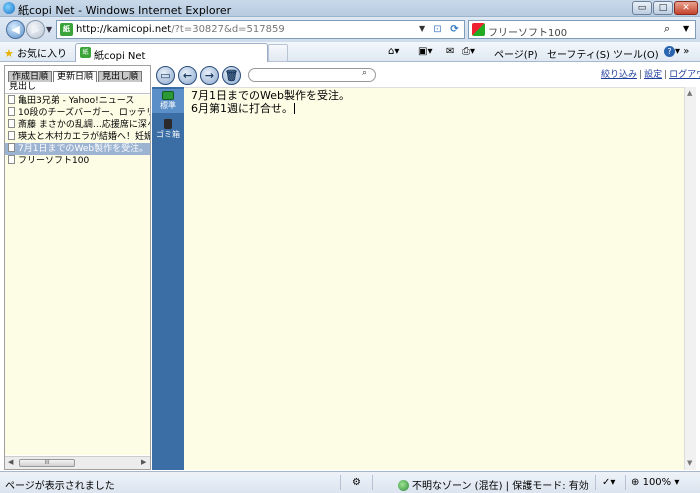 The height and width of the screenshot is (493, 700). Describe the element at coordinates (434, 95) in the screenshot. I see `editor-line: 7月1日までのWeb製作を受注。` at that location.